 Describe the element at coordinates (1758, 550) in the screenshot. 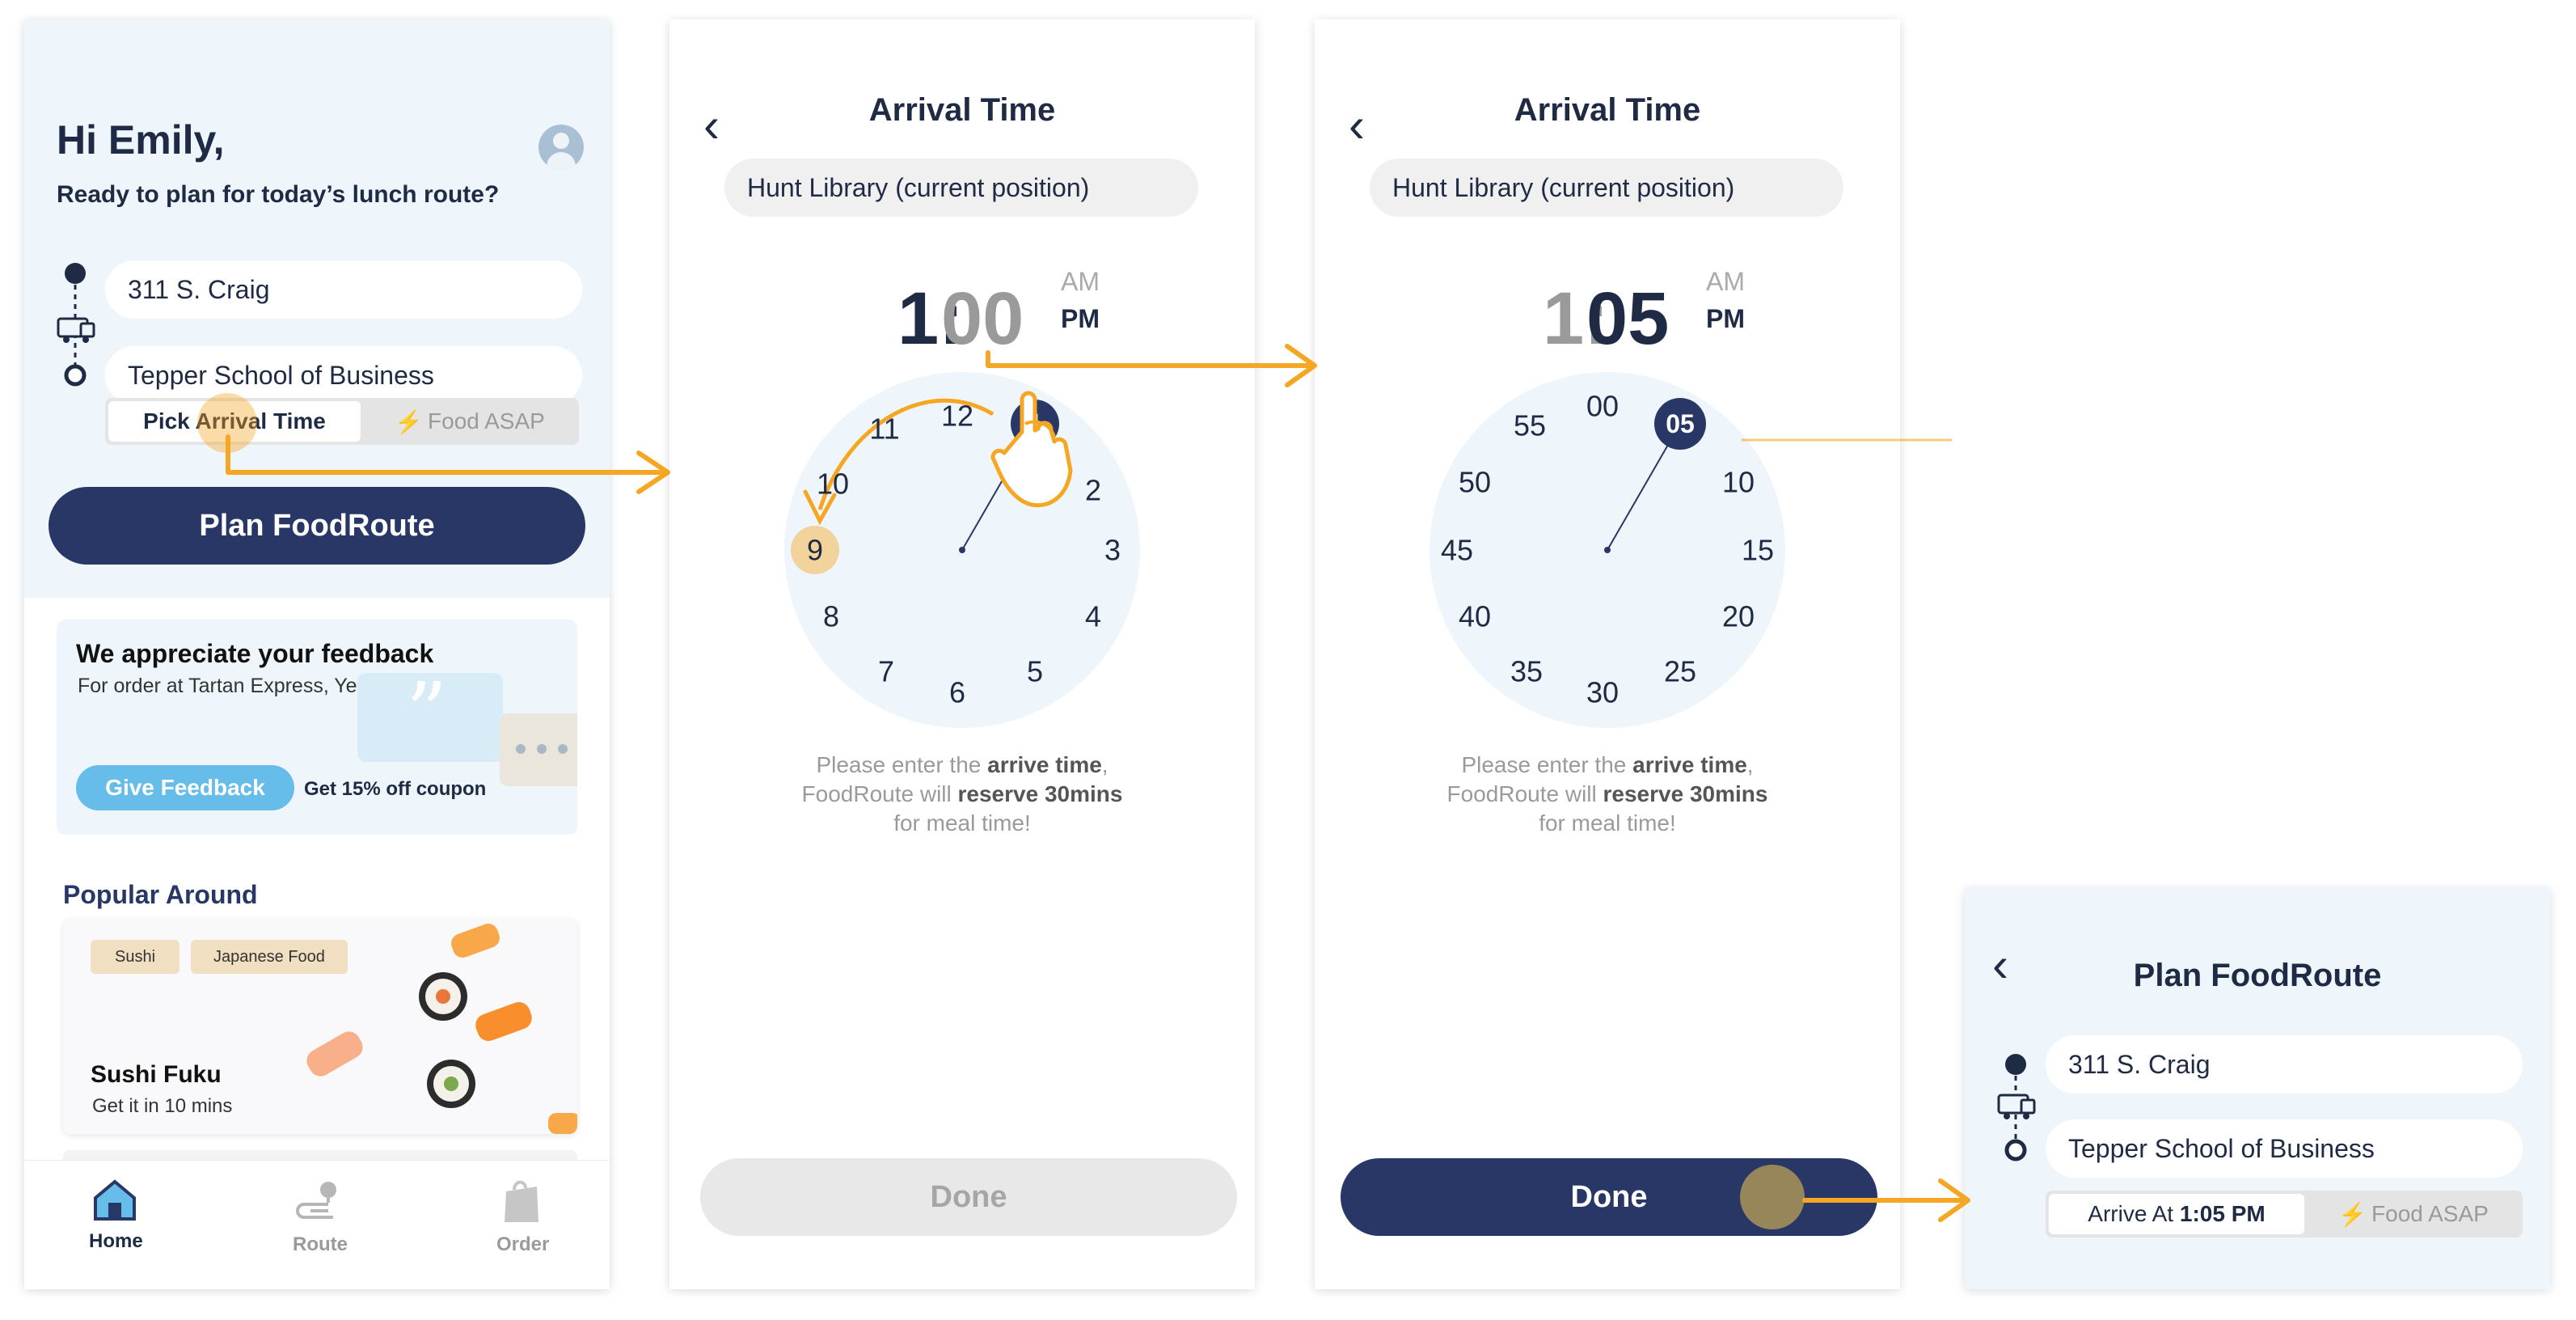

I see `dial-label: 15` at that location.